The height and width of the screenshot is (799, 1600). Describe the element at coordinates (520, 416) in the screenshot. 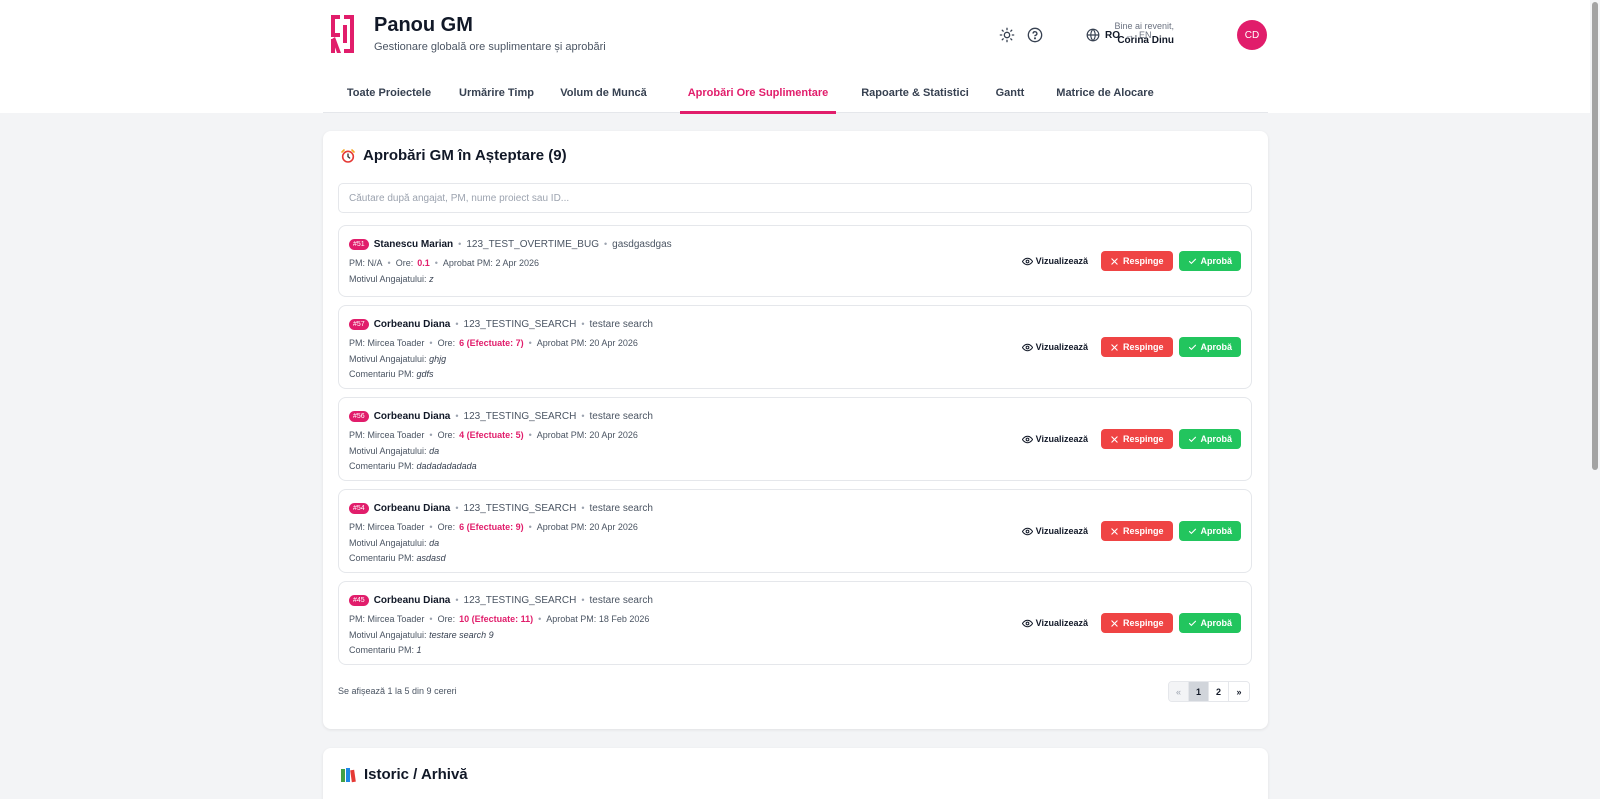

I see `project-name: 123_TESTING_SEARCH` at that location.